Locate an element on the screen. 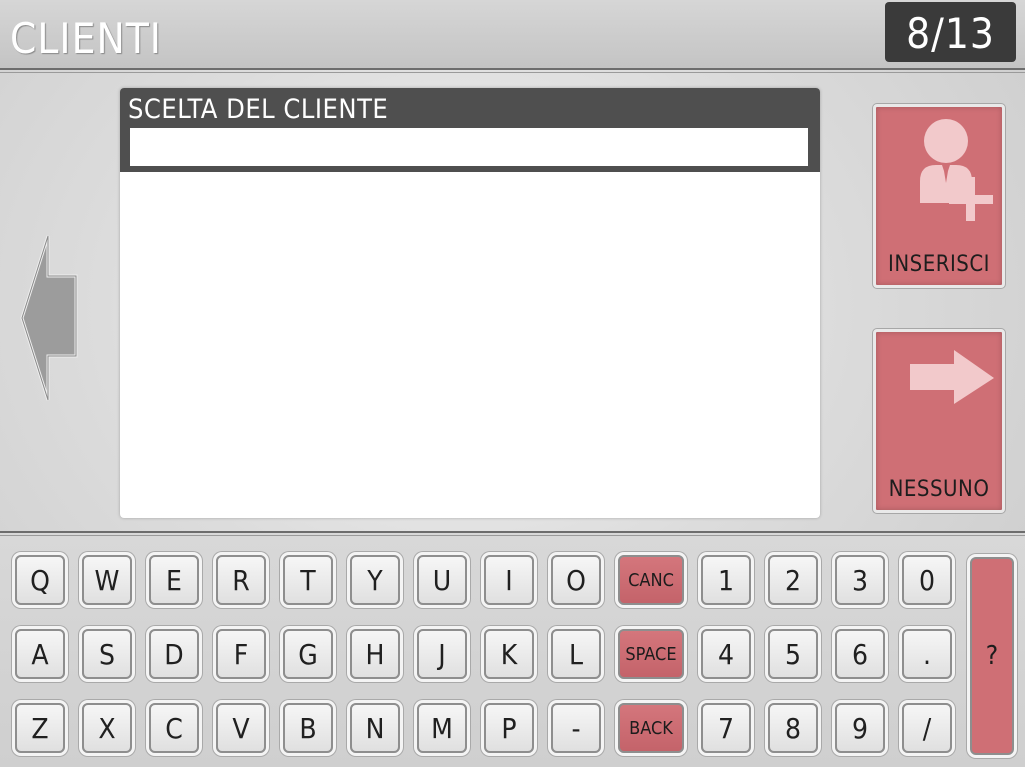 The image size is (1025, 767). client-panel-title: SCELTA DEL CLIENTE is located at coordinates (258, 109).